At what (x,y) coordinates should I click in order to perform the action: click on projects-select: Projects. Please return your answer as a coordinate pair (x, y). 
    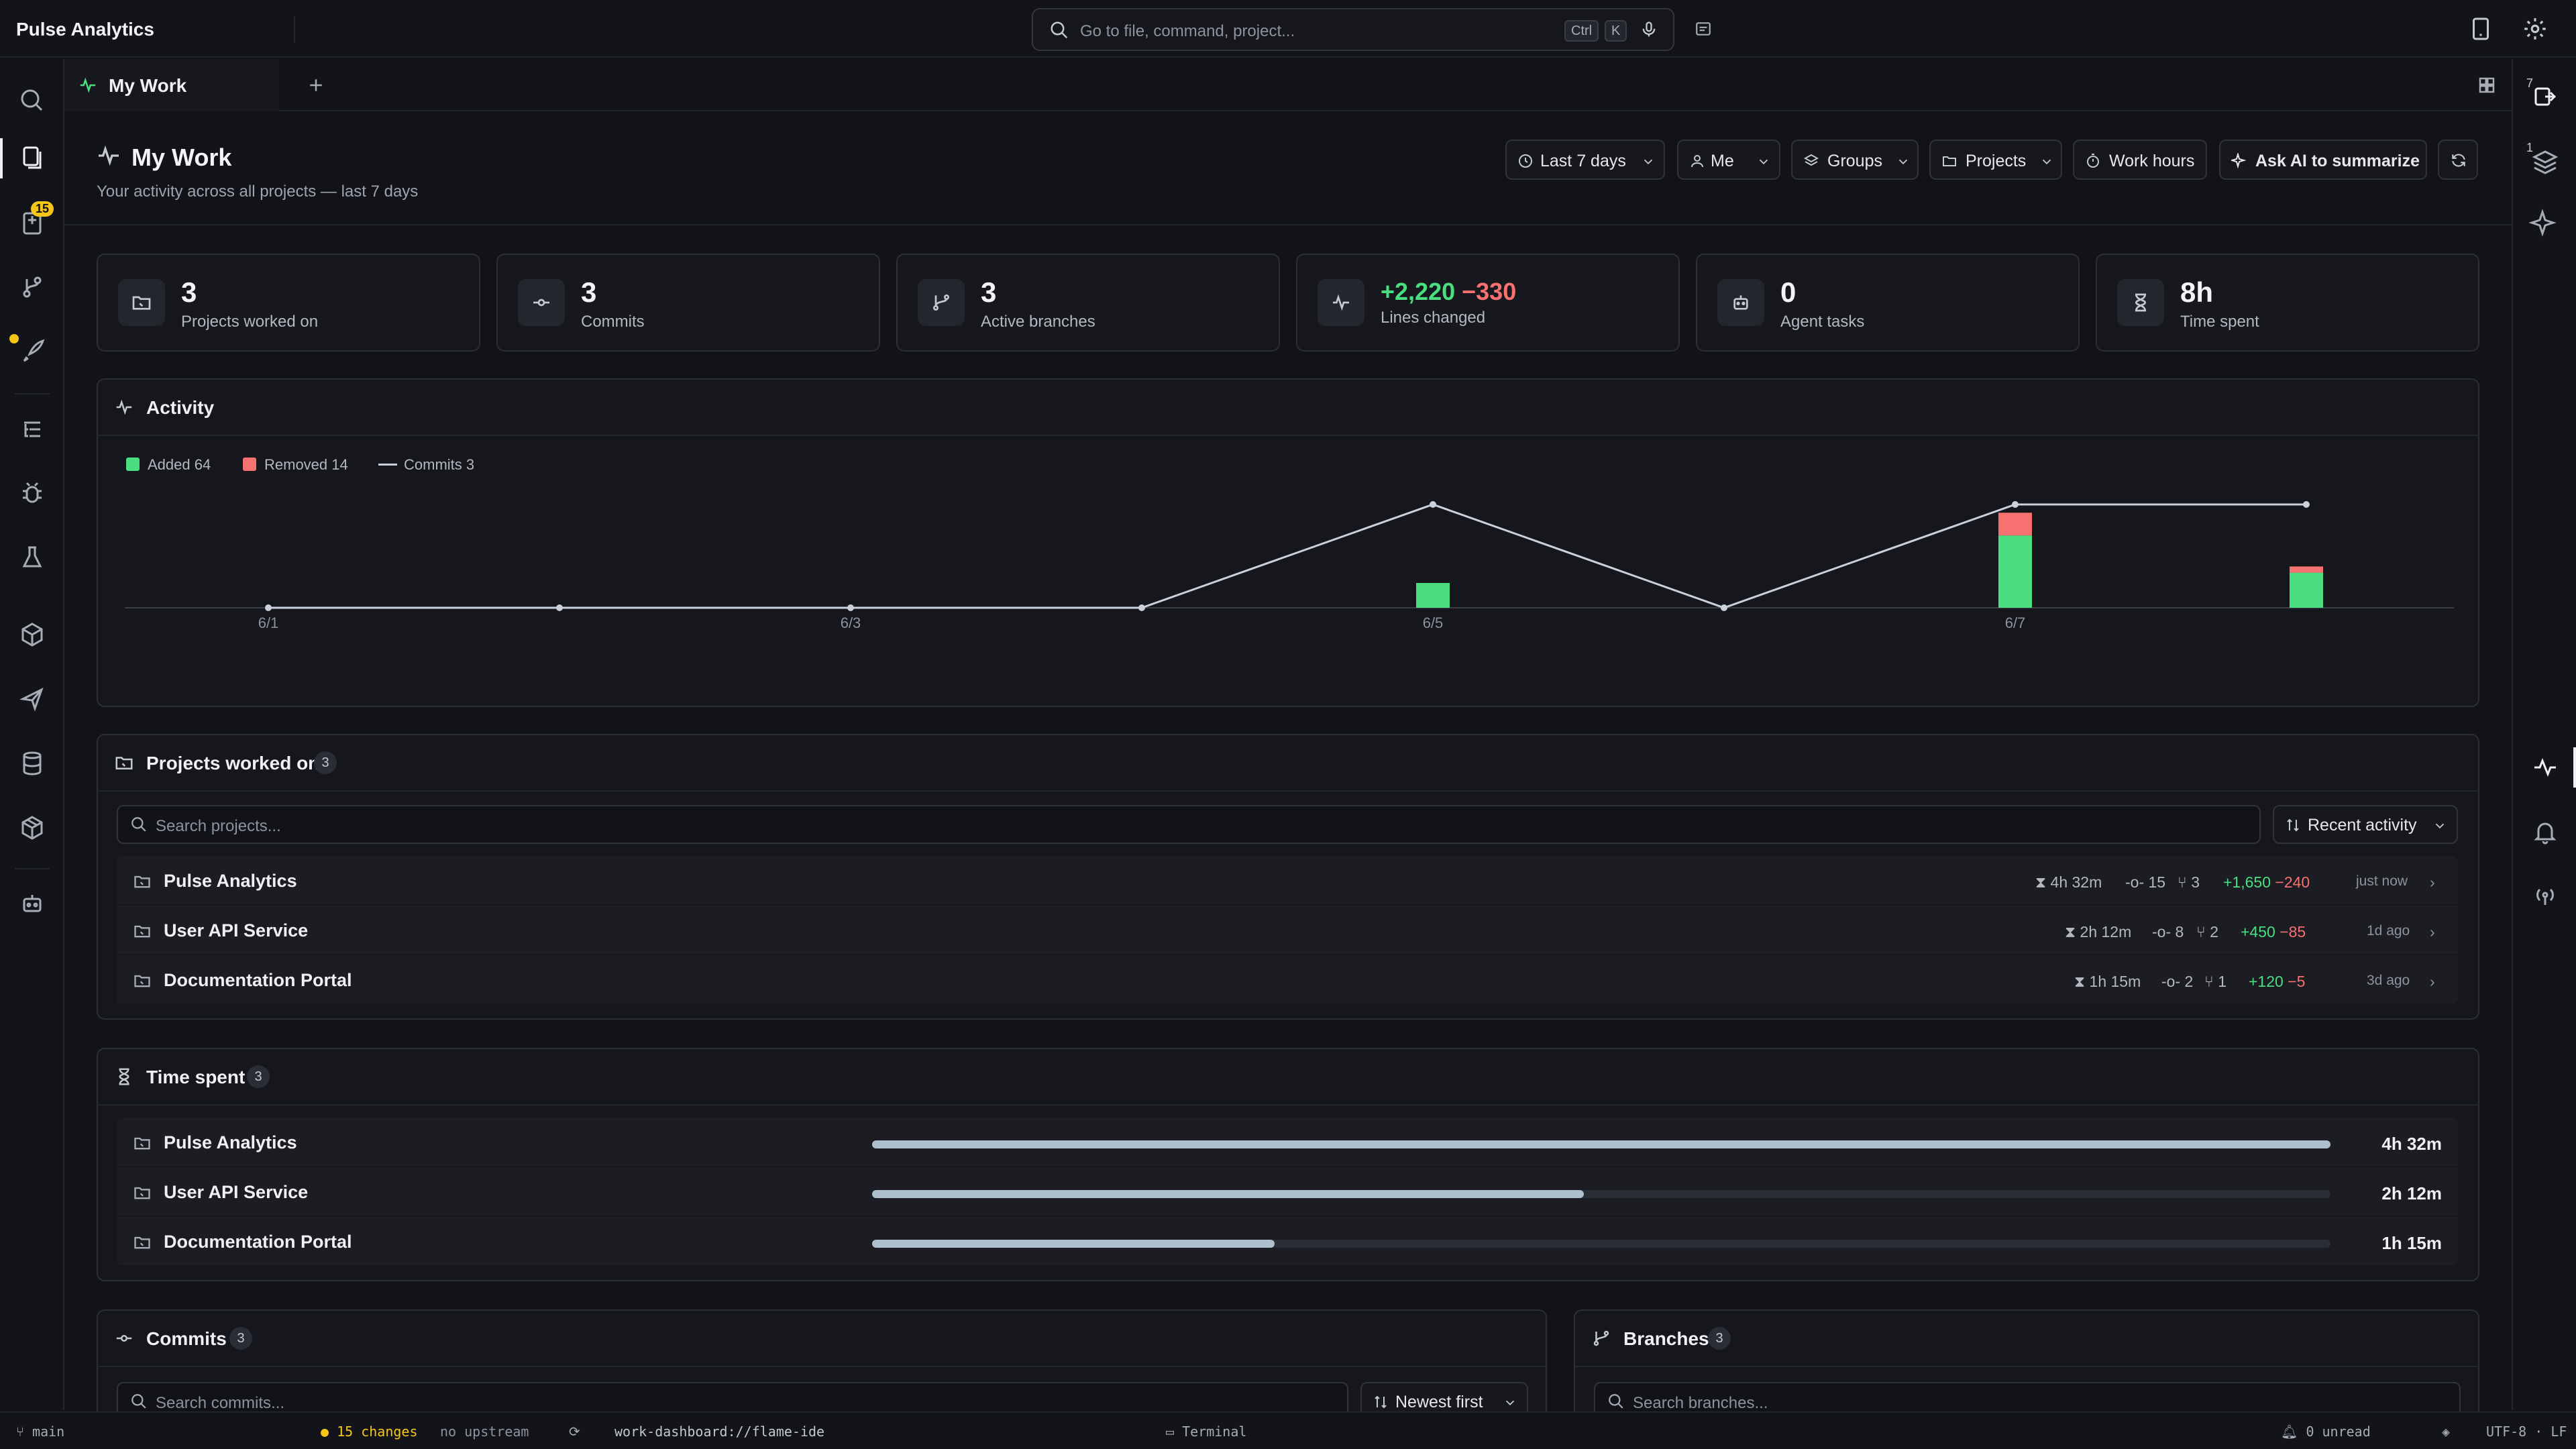
    Looking at the image, I should click on (1995, 160).